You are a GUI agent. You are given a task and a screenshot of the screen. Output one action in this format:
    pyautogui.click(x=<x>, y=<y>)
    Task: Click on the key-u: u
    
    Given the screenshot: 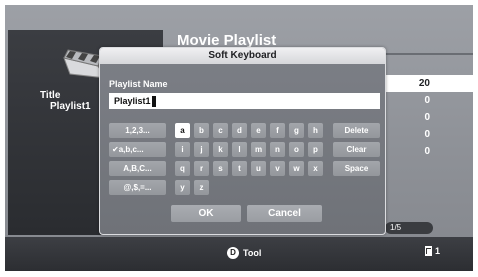 What is the action you would take?
    pyautogui.click(x=258, y=168)
    